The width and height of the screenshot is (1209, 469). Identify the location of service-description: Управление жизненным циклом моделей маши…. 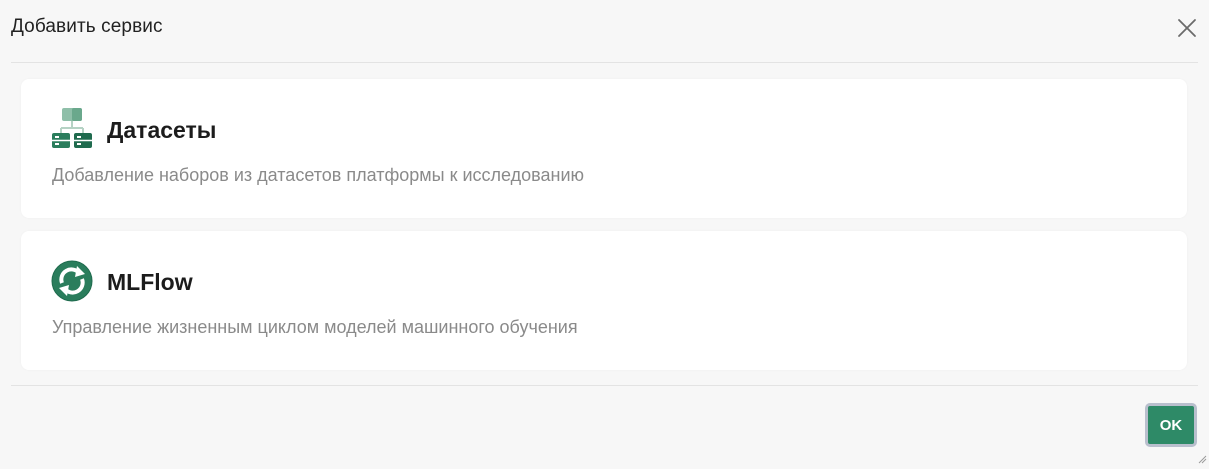
(315, 327).